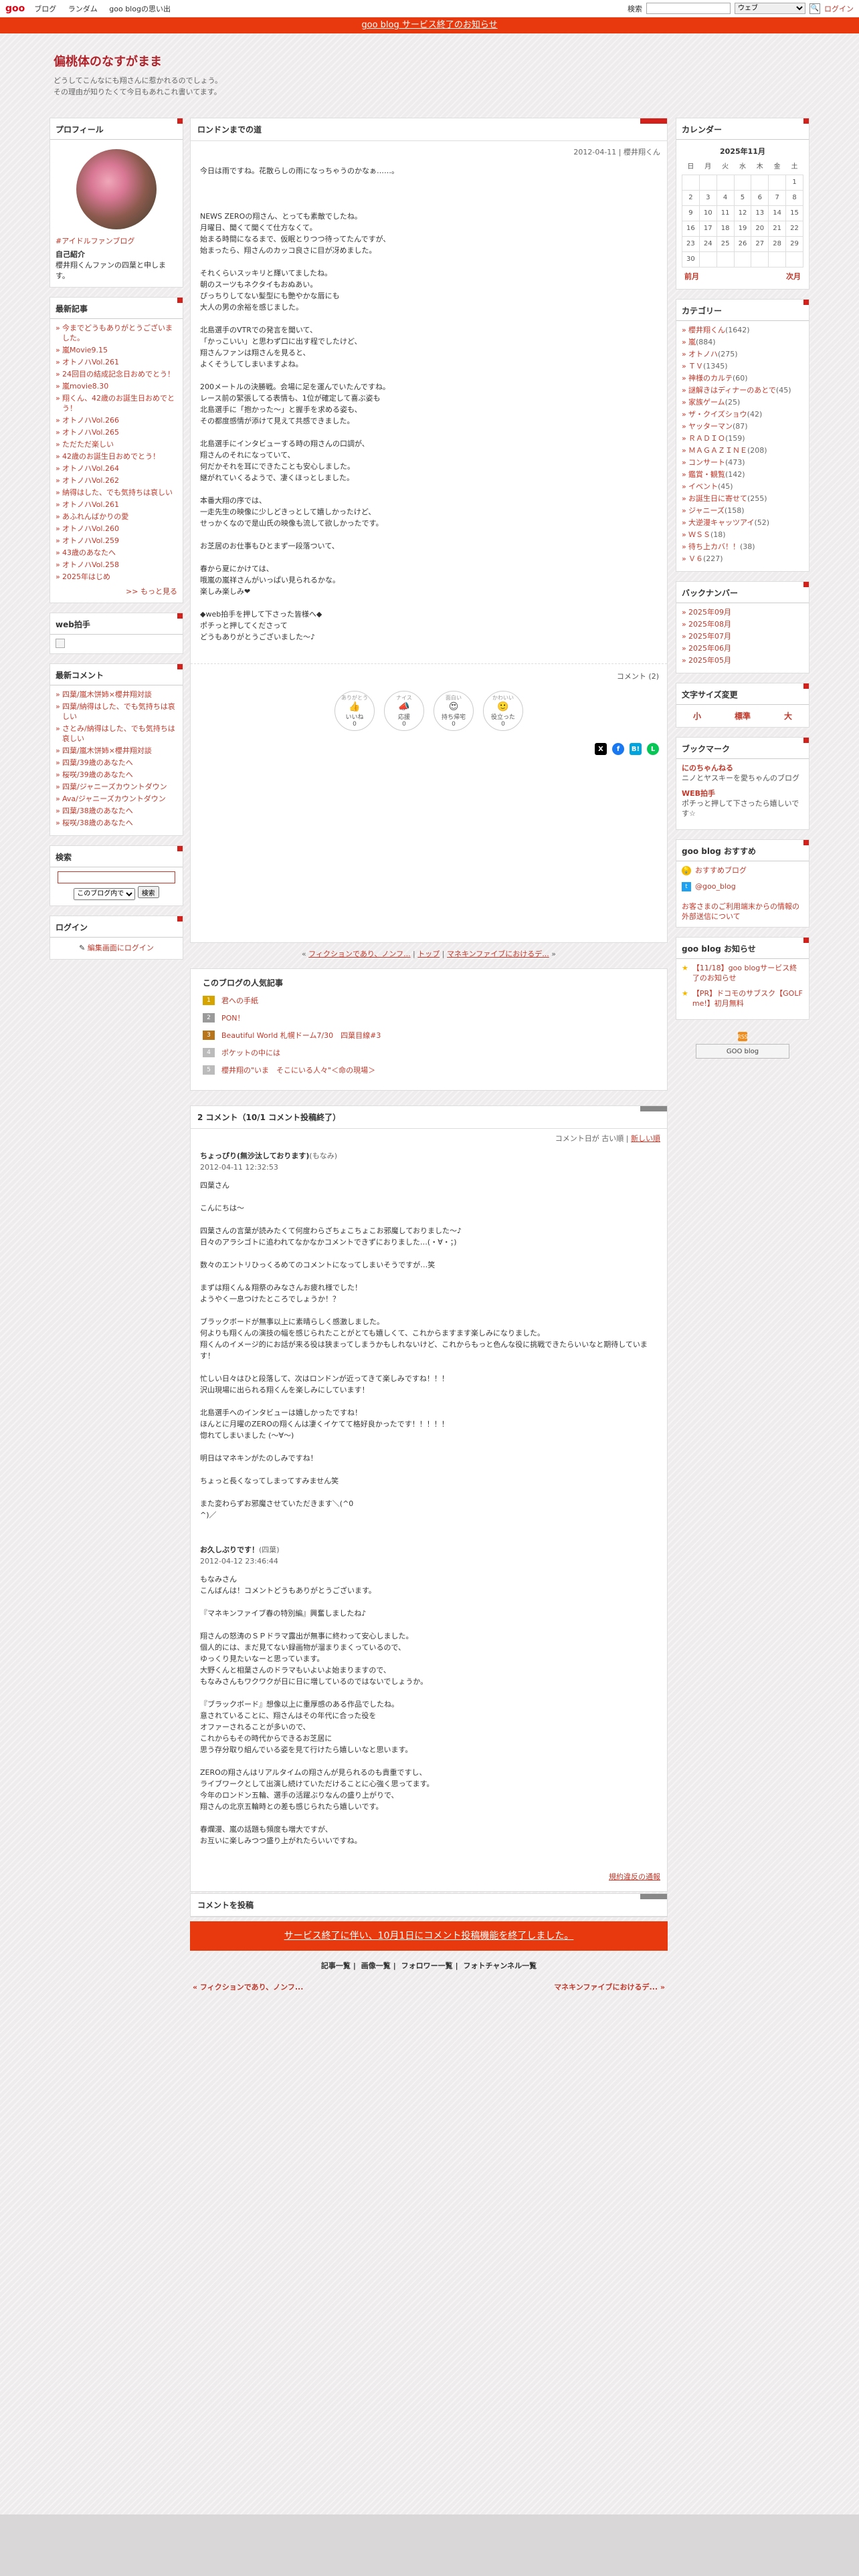 The height and width of the screenshot is (2576, 859). Describe the element at coordinates (117, 577) in the screenshot. I see `recent-article-item: 2025年はじめ` at that location.